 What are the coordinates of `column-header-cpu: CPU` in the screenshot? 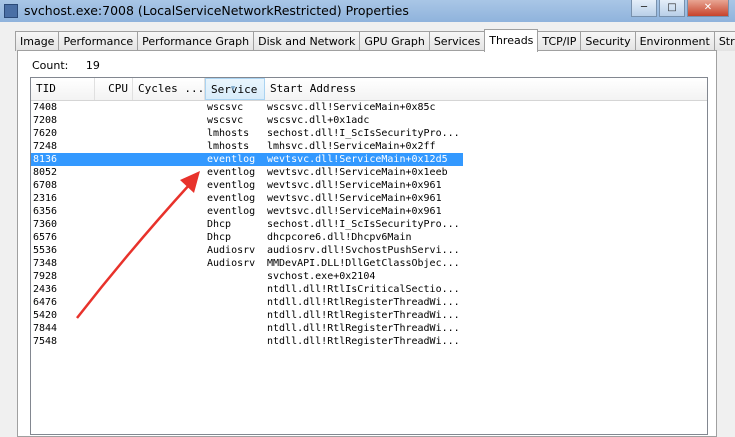 It's located at (114, 89).